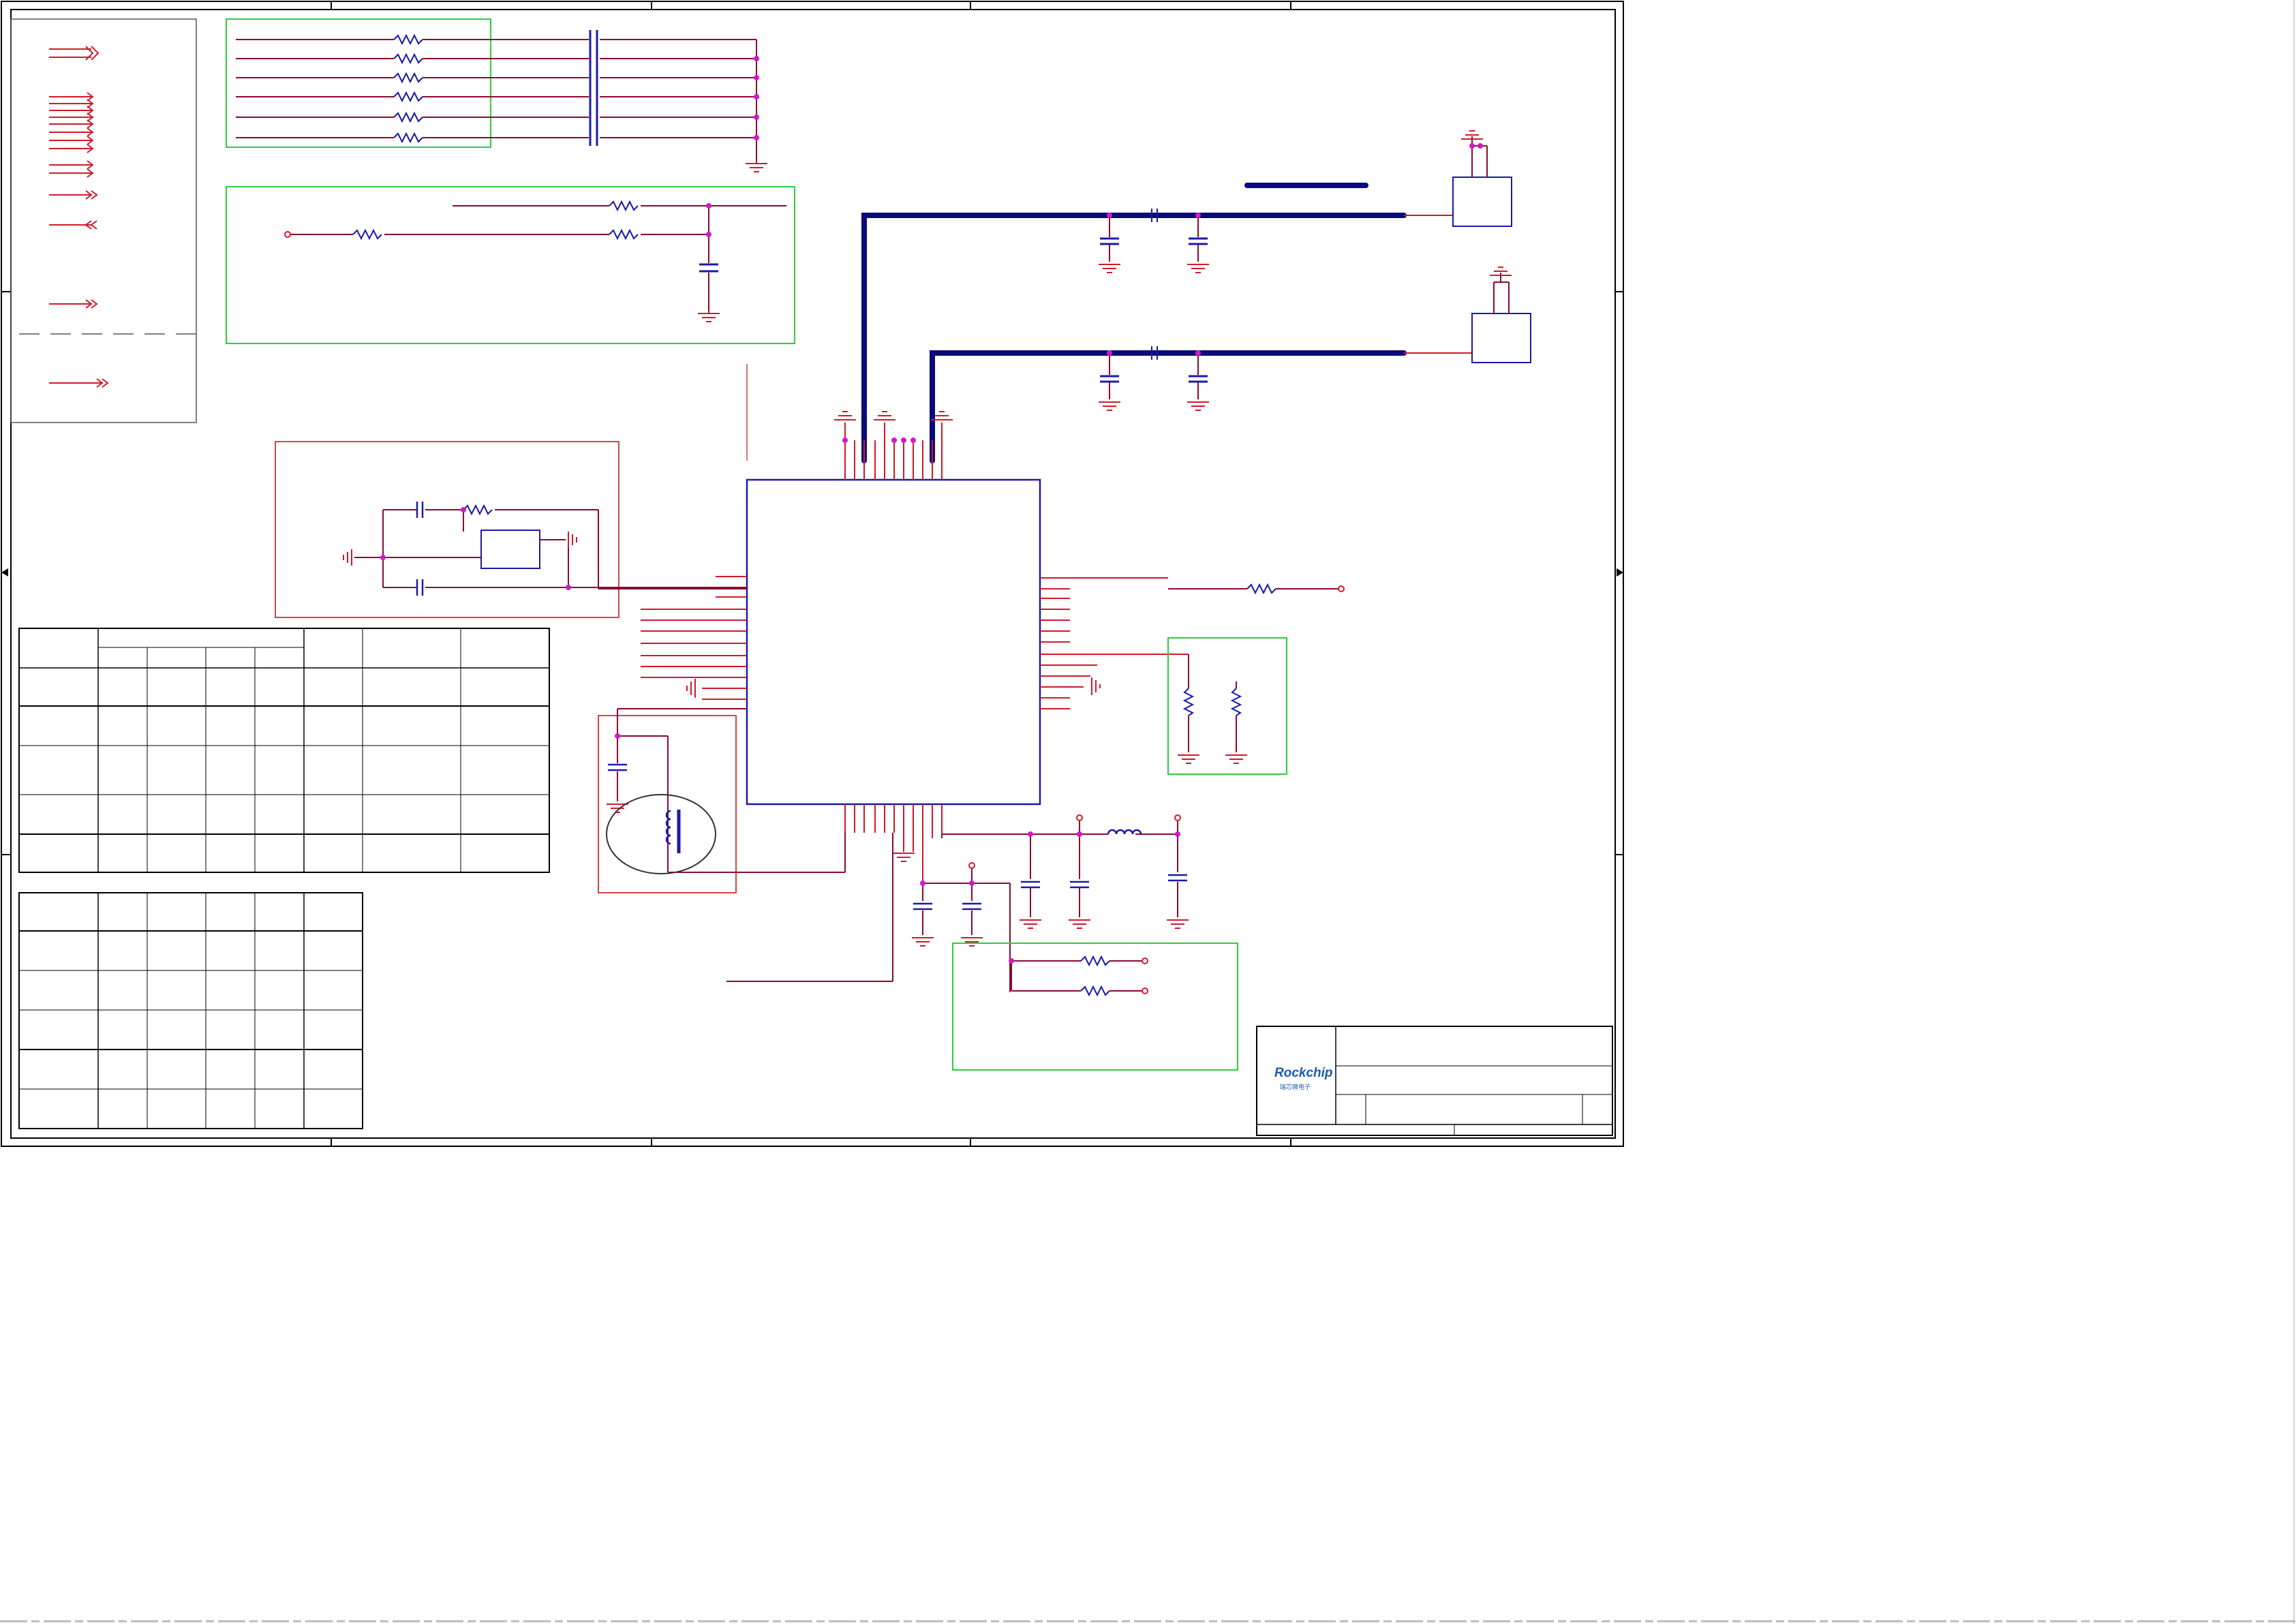 The width and height of the screenshot is (2296, 1624). Describe the element at coordinates (104, 220) in the screenshot. I see `offpage-connector-legend` at that location.